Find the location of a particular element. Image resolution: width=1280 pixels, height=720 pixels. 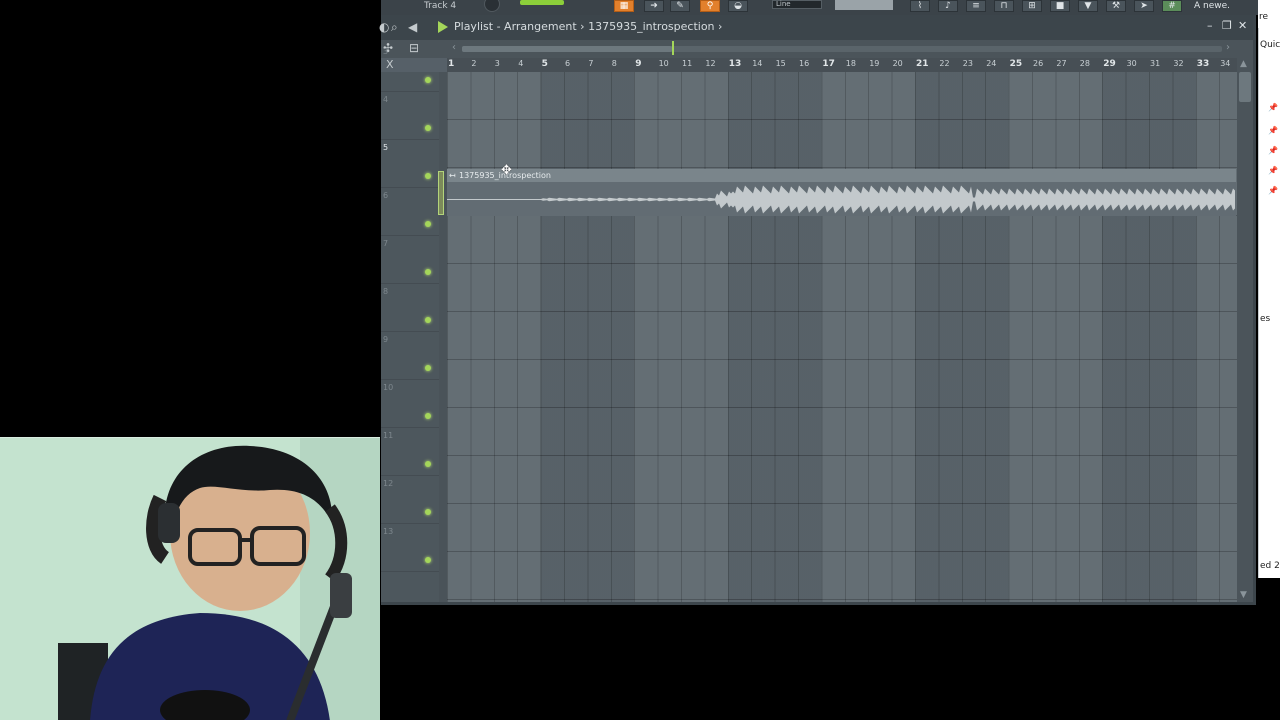

funnel-icon: ▼ is located at coordinates (1088, 6).